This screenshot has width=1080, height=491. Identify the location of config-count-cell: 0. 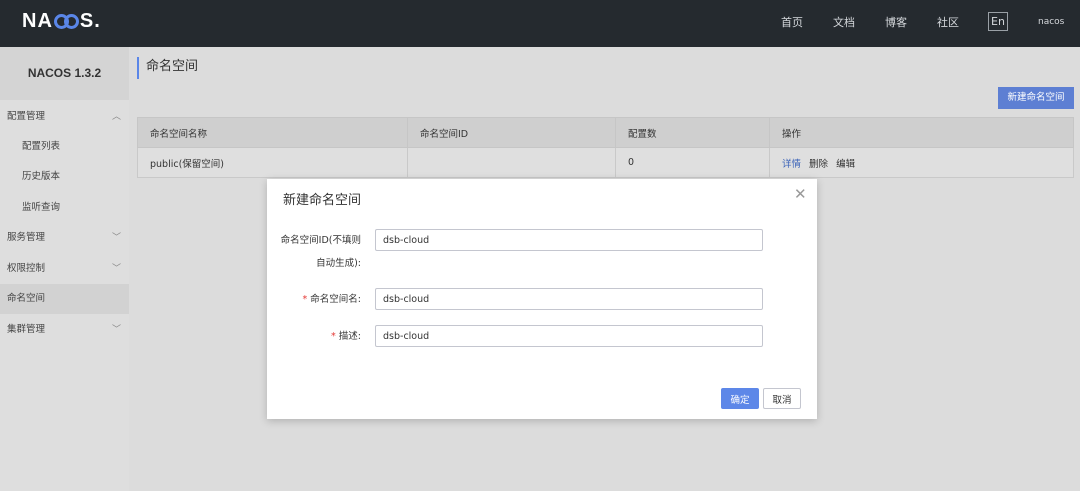
(692, 162).